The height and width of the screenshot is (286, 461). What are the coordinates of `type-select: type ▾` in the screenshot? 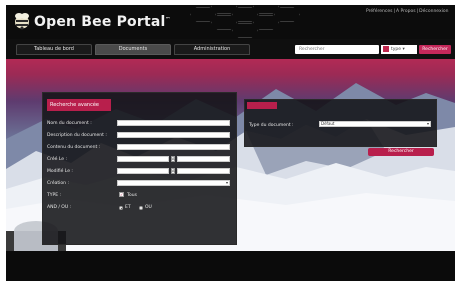 It's located at (399, 49).